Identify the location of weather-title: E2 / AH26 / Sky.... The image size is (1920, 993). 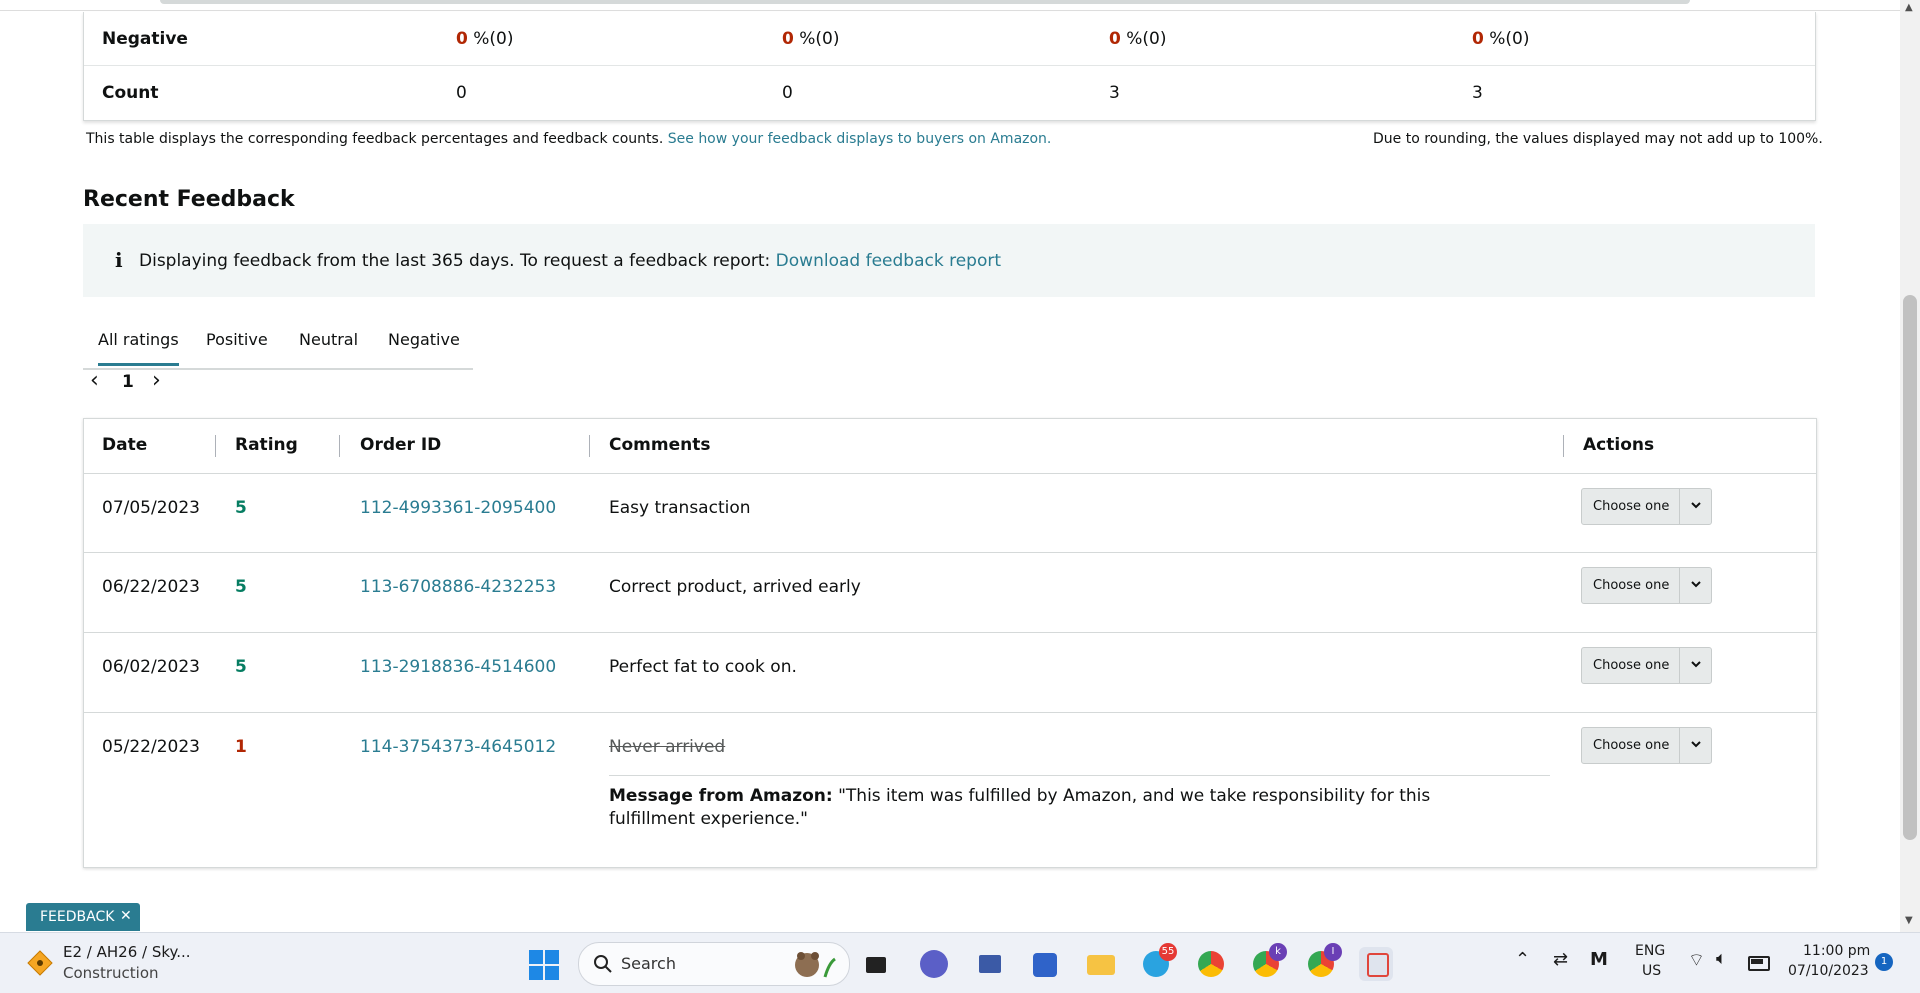
(127, 952).